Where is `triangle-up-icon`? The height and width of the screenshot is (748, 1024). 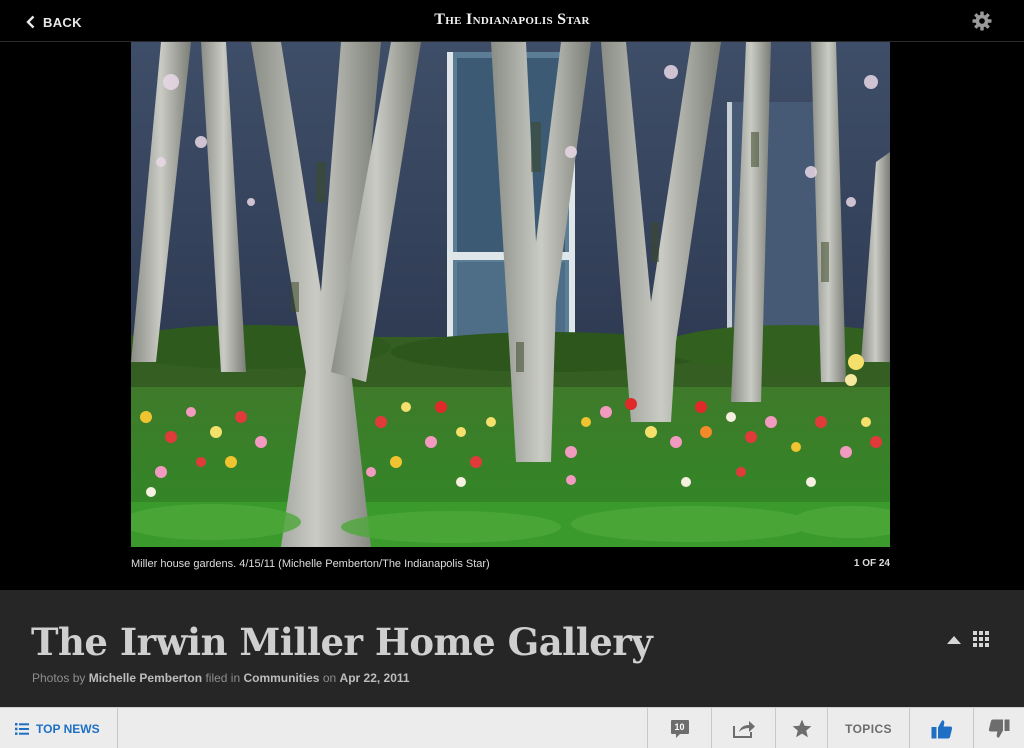 triangle-up-icon is located at coordinates (954, 640).